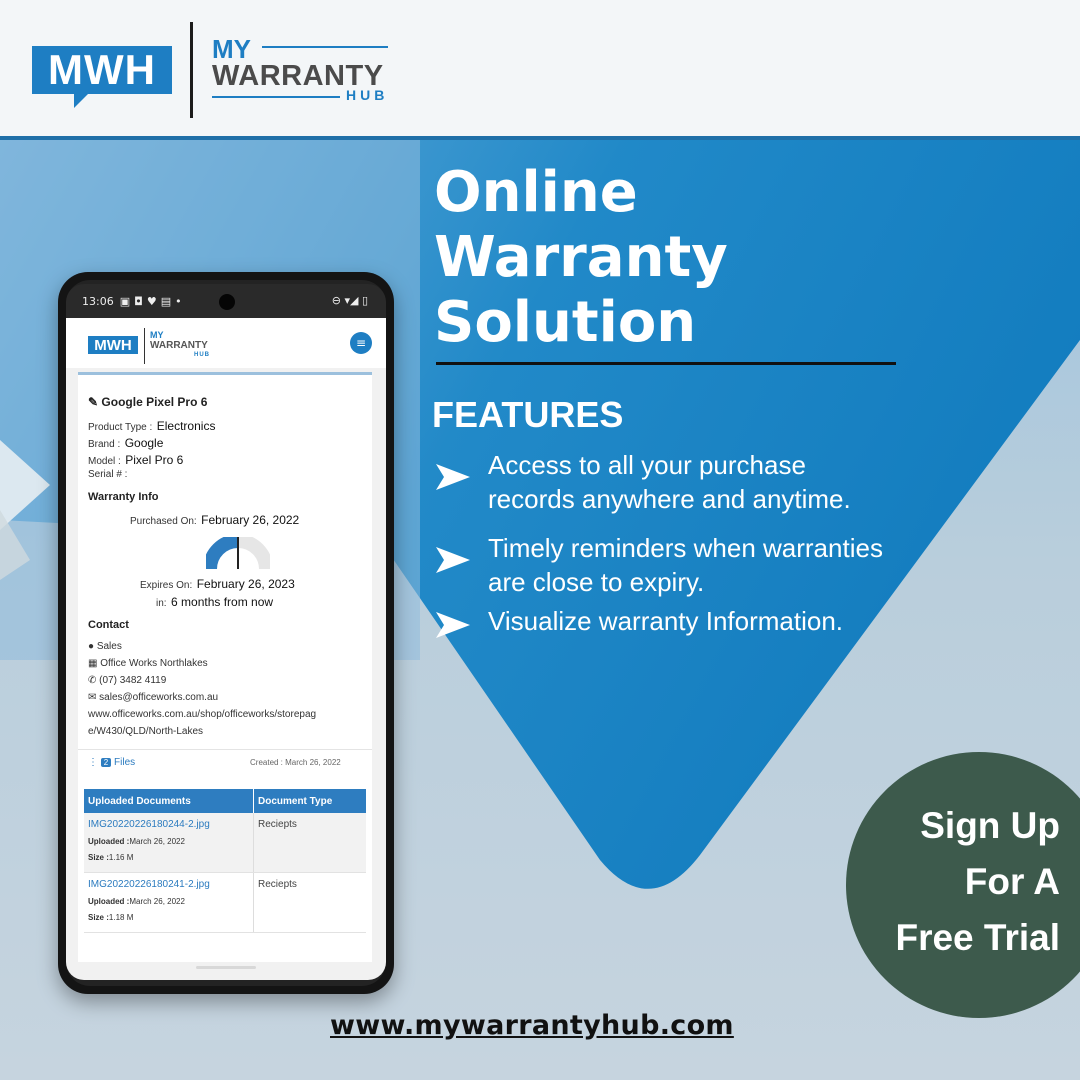 This screenshot has height=1080, width=1080. What do you see at coordinates (113, 345) in the screenshot?
I see `app-logo-mark: MWH` at bounding box center [113, 345].